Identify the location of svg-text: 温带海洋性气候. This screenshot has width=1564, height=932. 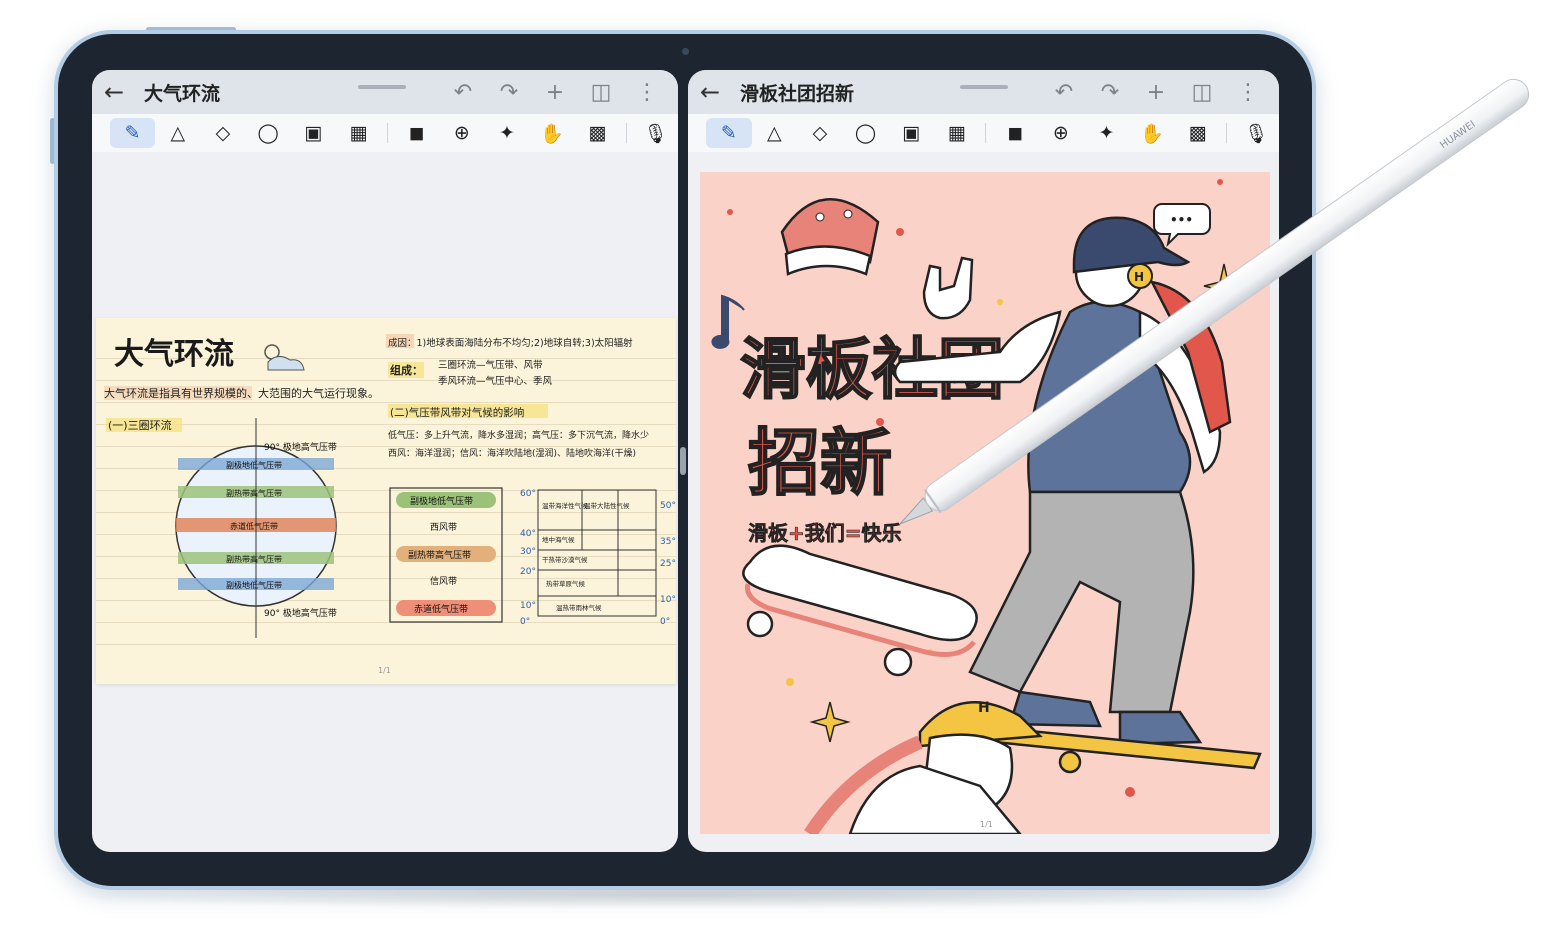
(565, 505).